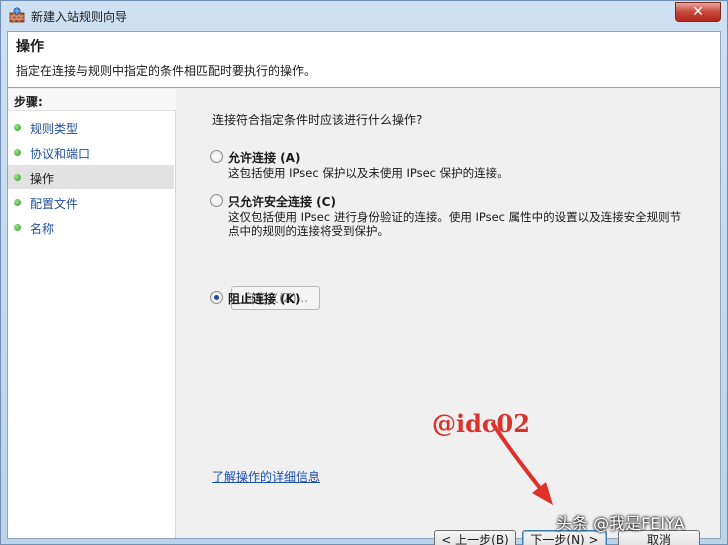  I want to click on annotation-handle: @idc02, so click(481, 423).